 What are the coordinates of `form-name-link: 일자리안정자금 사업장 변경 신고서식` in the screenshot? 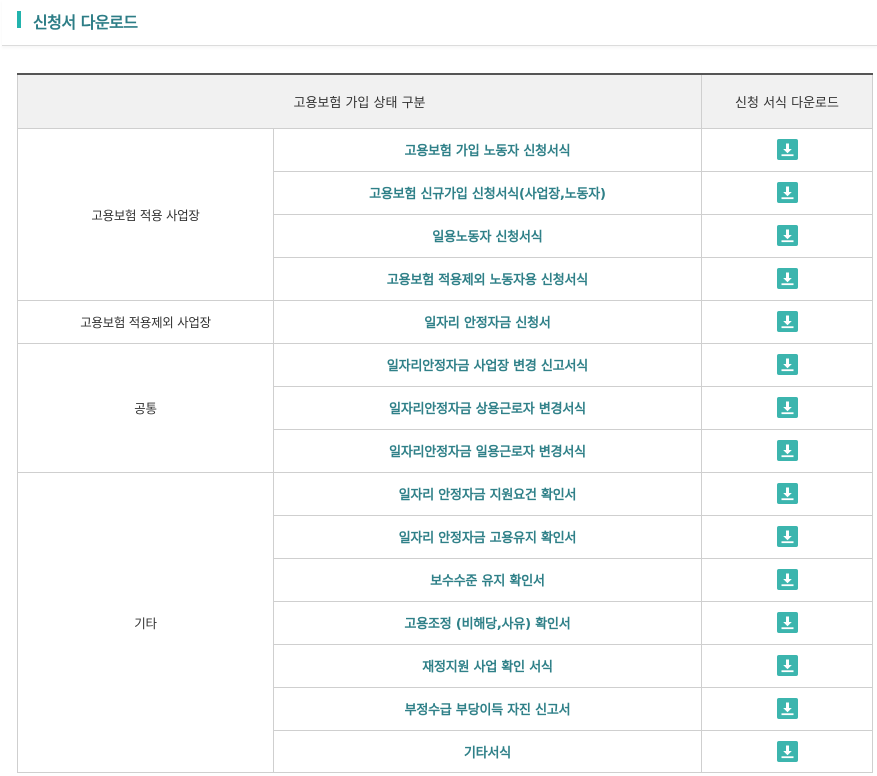 It's located at (487, 364).